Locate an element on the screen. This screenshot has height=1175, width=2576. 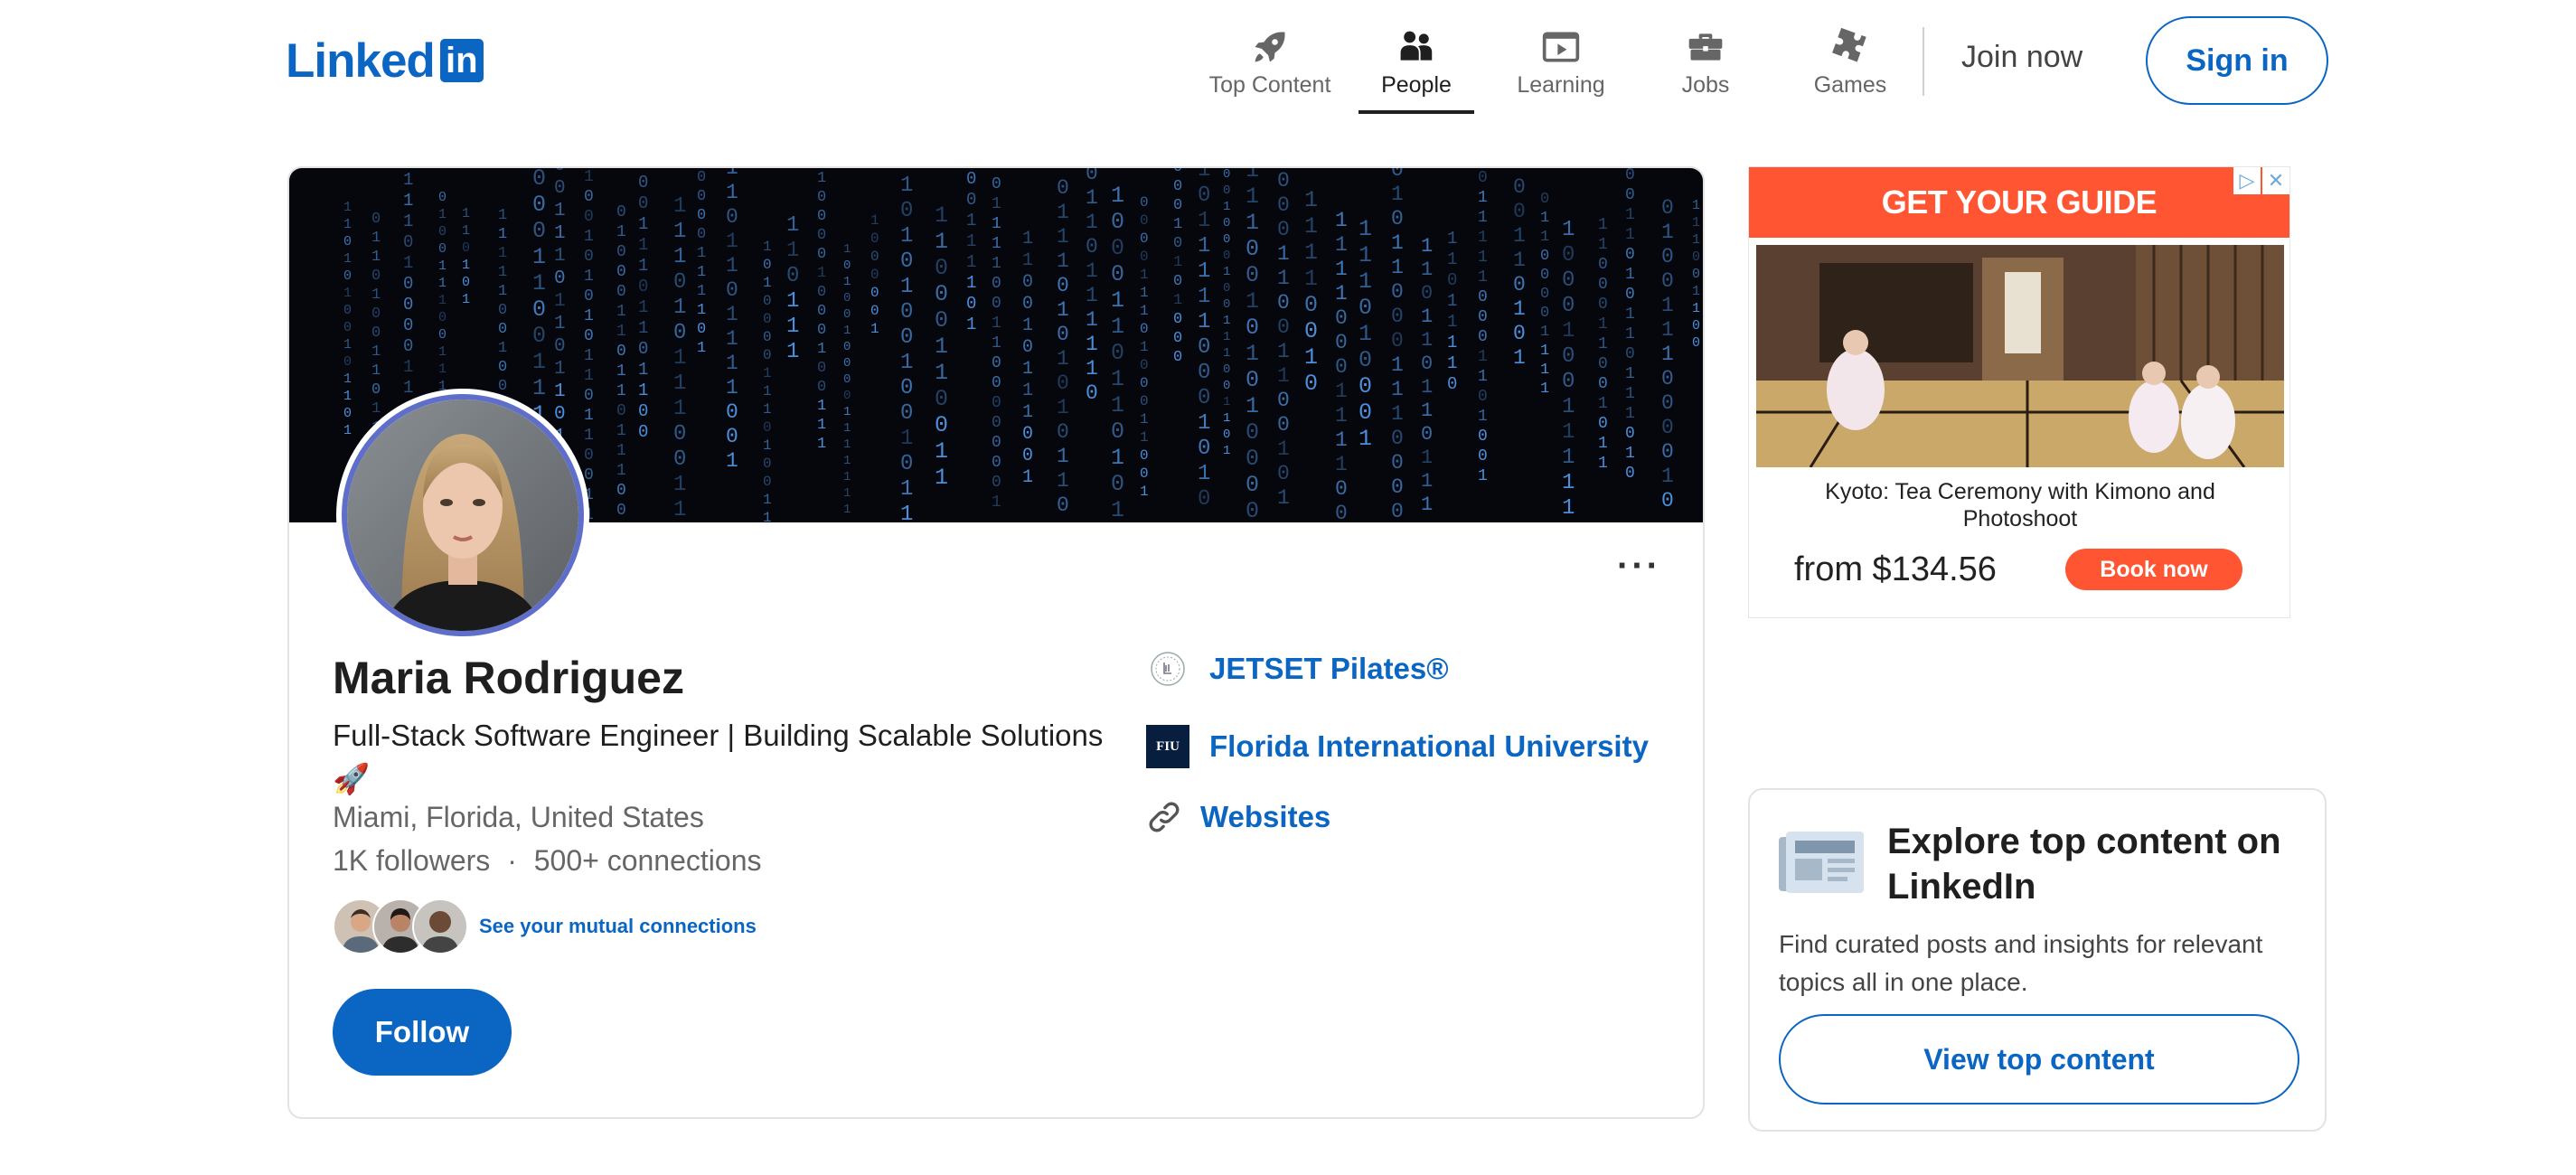
join-now-link: Join now is located at coordinates (2021, 58).